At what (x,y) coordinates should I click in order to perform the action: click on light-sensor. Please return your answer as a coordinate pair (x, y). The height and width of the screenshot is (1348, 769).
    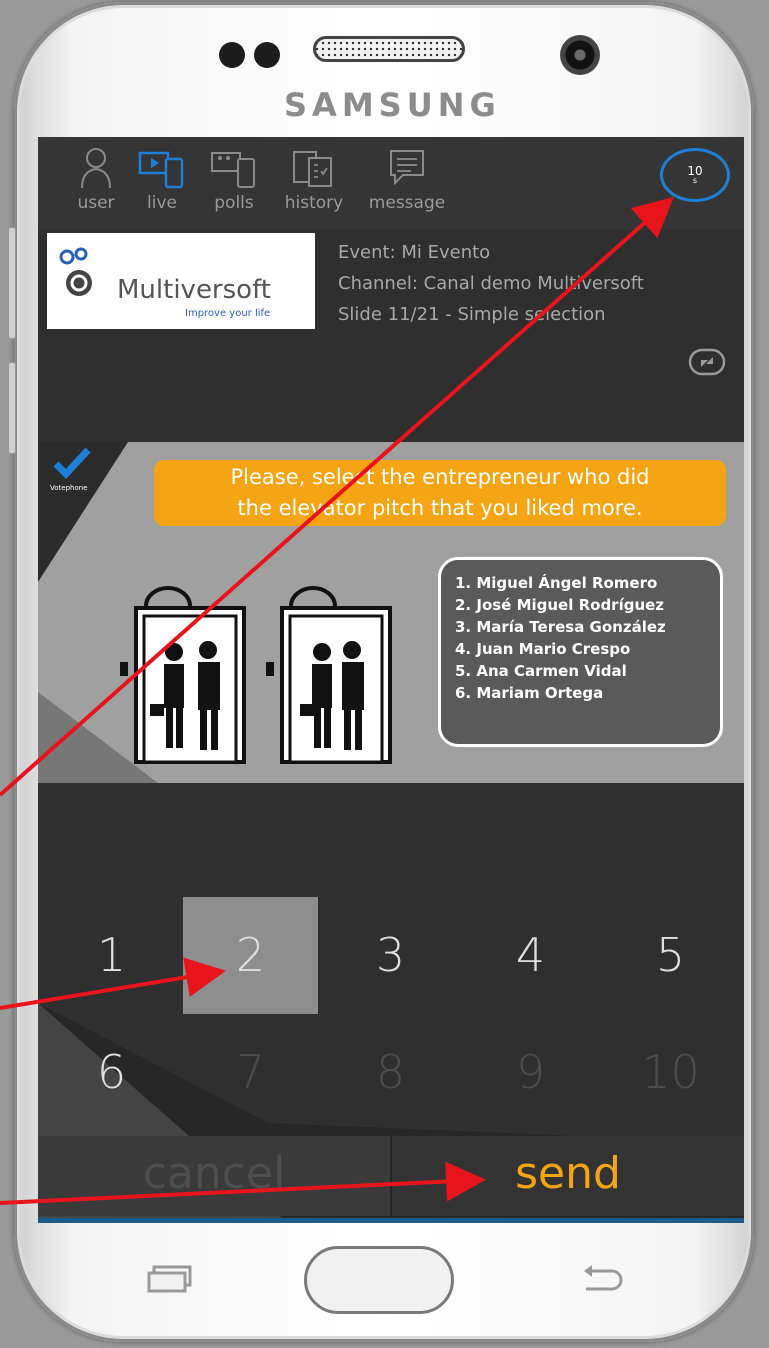
    Looking at the image, I should click on (267, 55).